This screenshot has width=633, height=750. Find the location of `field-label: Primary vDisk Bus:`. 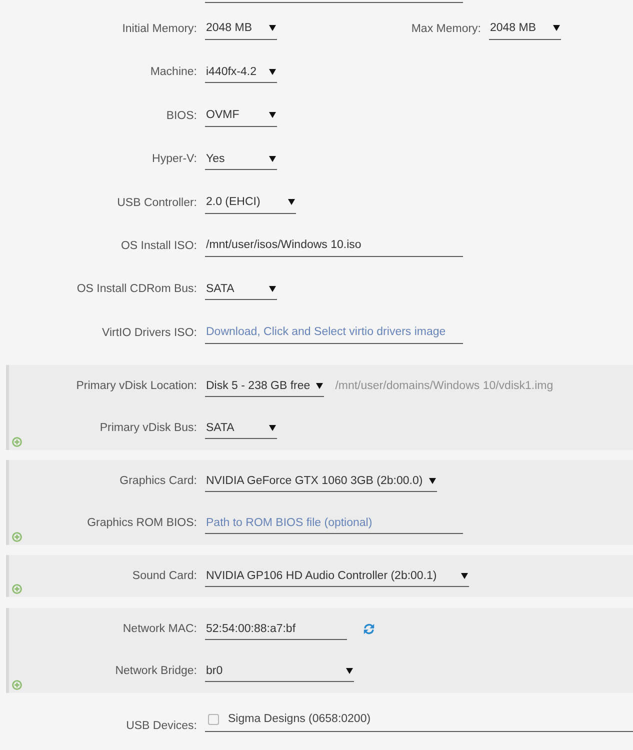

field-label: Primary vDisk Bus: is located at coordinates (148, 428).